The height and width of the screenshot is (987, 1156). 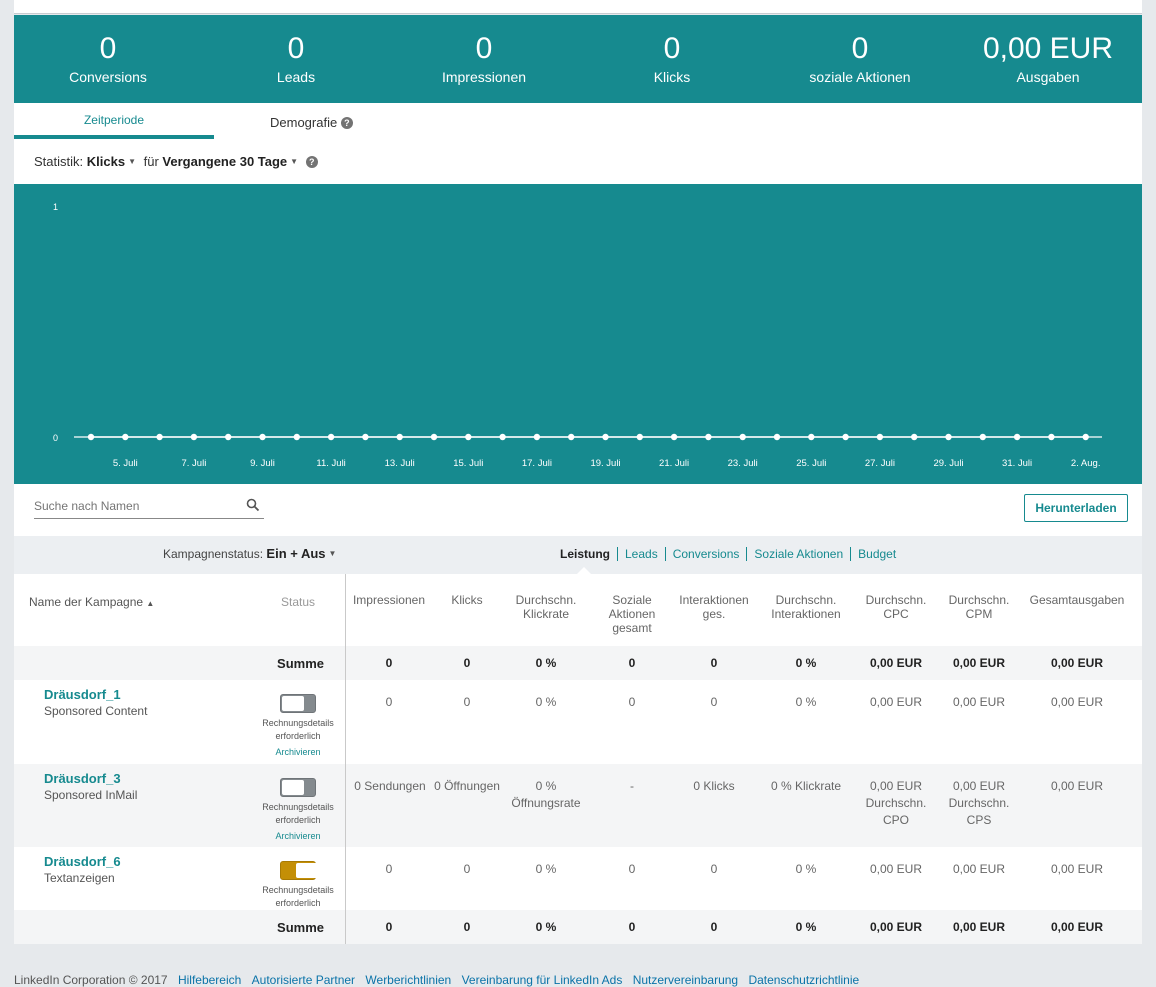 What do you see at coordinates (108, 77) in the screenshot?
I see `metric-label: Conversions` at bounding box center [108, 77].